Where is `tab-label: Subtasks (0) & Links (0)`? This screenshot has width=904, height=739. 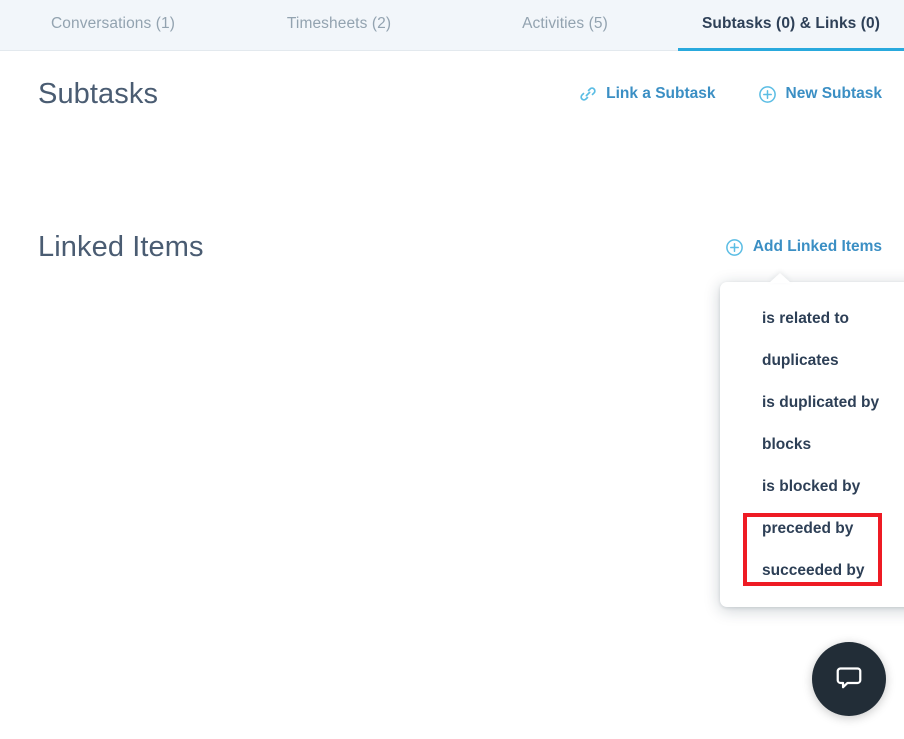
tab-label: Subtasks (0) & Links (0) is located at coordinates (791, 23).